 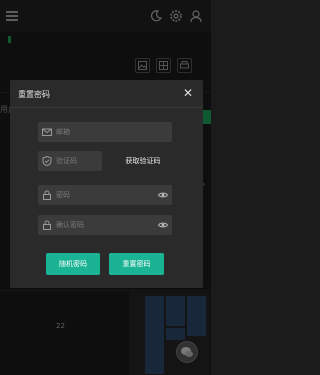 I want to click on password-input, so click(x=104, y=195).